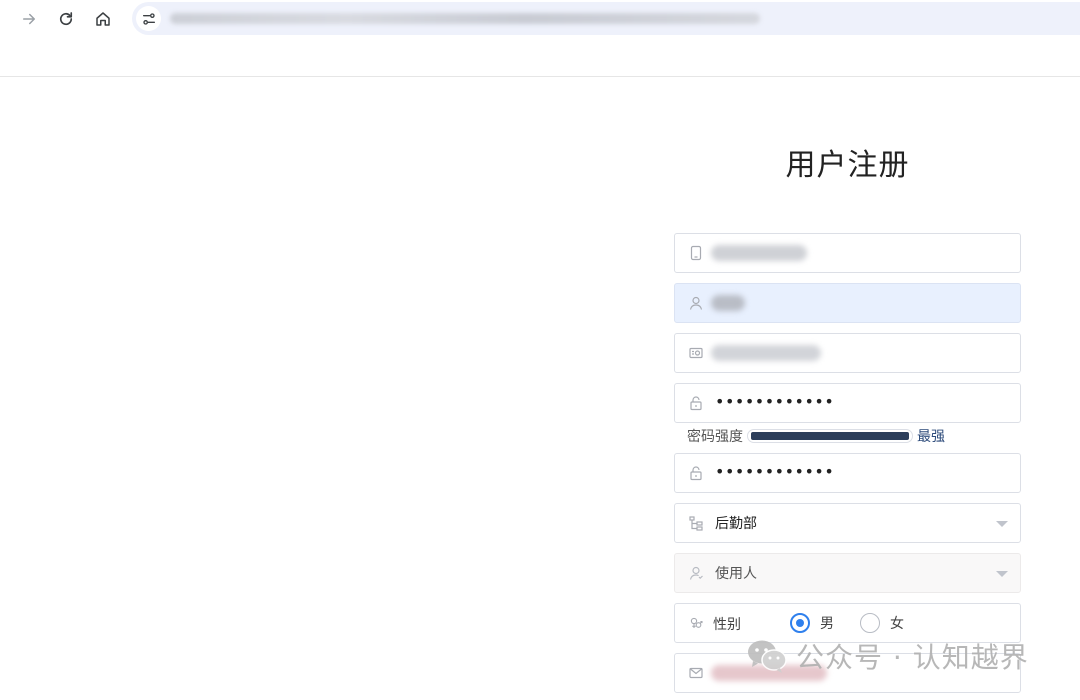  Describe the element at coordinates (715, 437) in the screenshot. I see `password-strength-label: 密码强度` at that location.